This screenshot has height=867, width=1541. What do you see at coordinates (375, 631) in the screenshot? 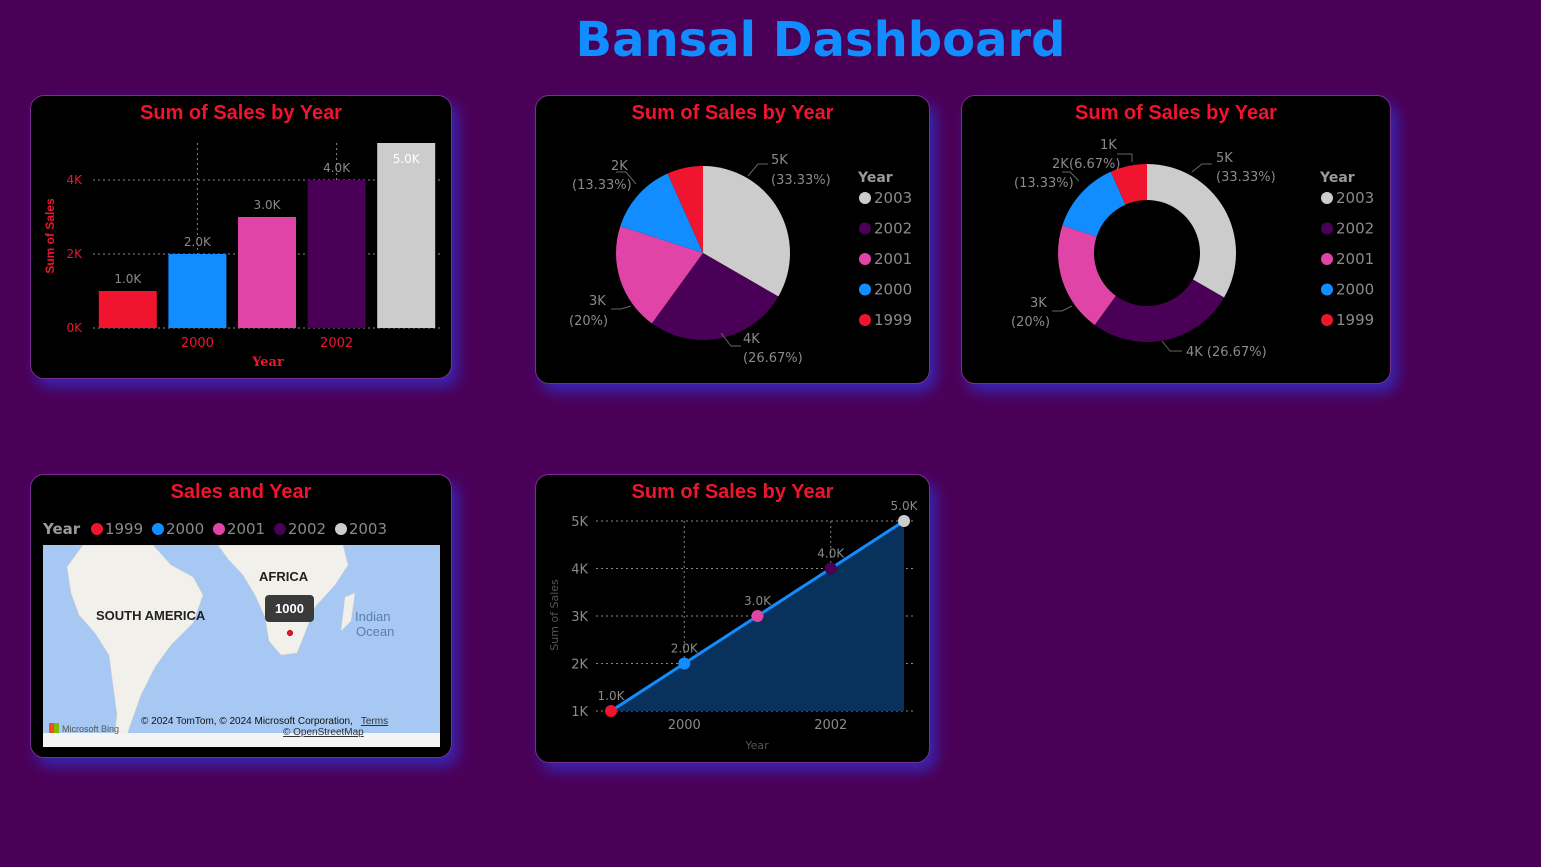
I see `map-label-ocean: Ocean` at bounding box center [375, 631].